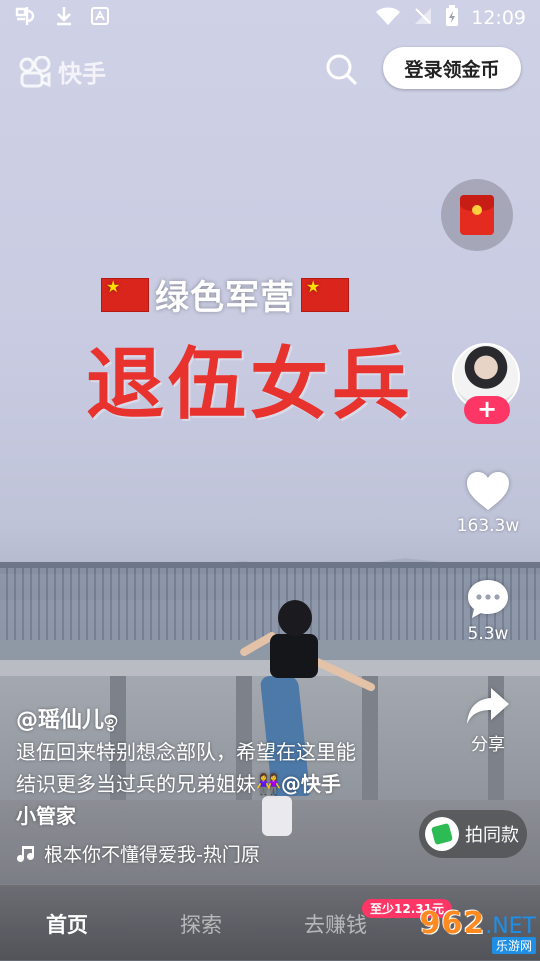 The height and width of the screenshot is (961, 540). Describe the element at coordinates (64, 18) in the screenshot. I see `download-icon` at that location.